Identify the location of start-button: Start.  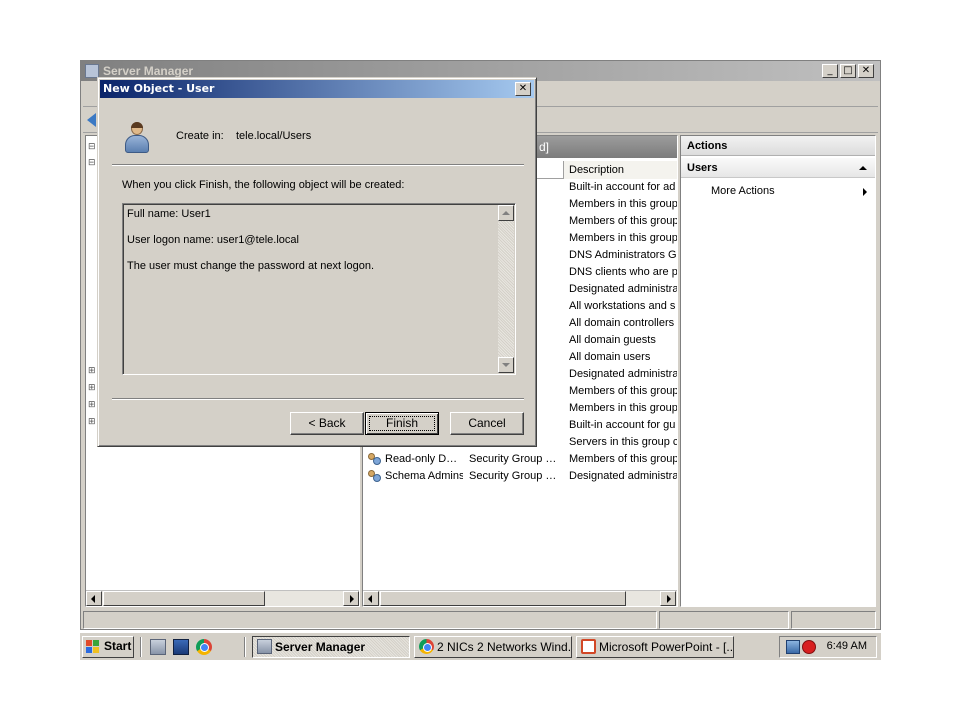
(108, 647).